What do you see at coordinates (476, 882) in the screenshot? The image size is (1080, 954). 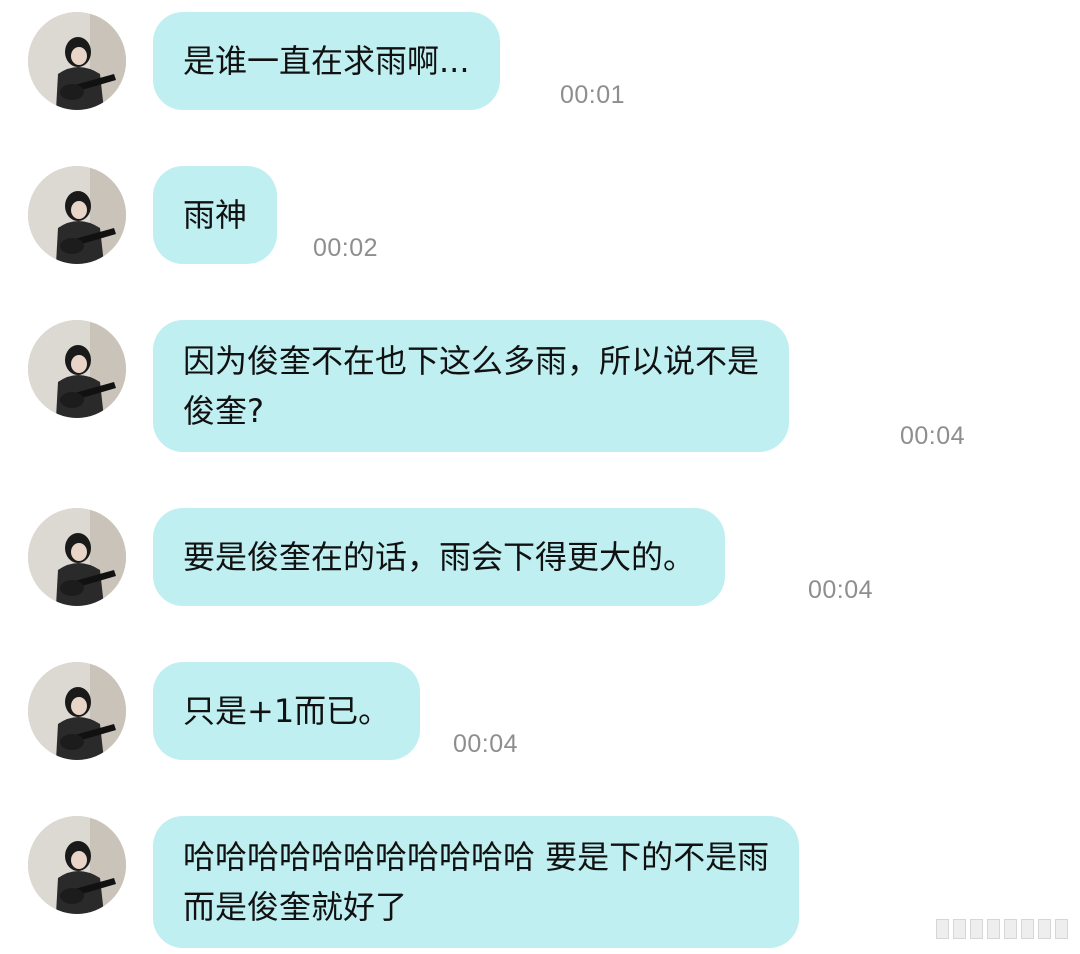 I see `message-bubble: 哈哈哈哈哈哈哈哈哈哈哈 要是下的不是雨 而是俊奎就好了` at bounding box center [476, 882].